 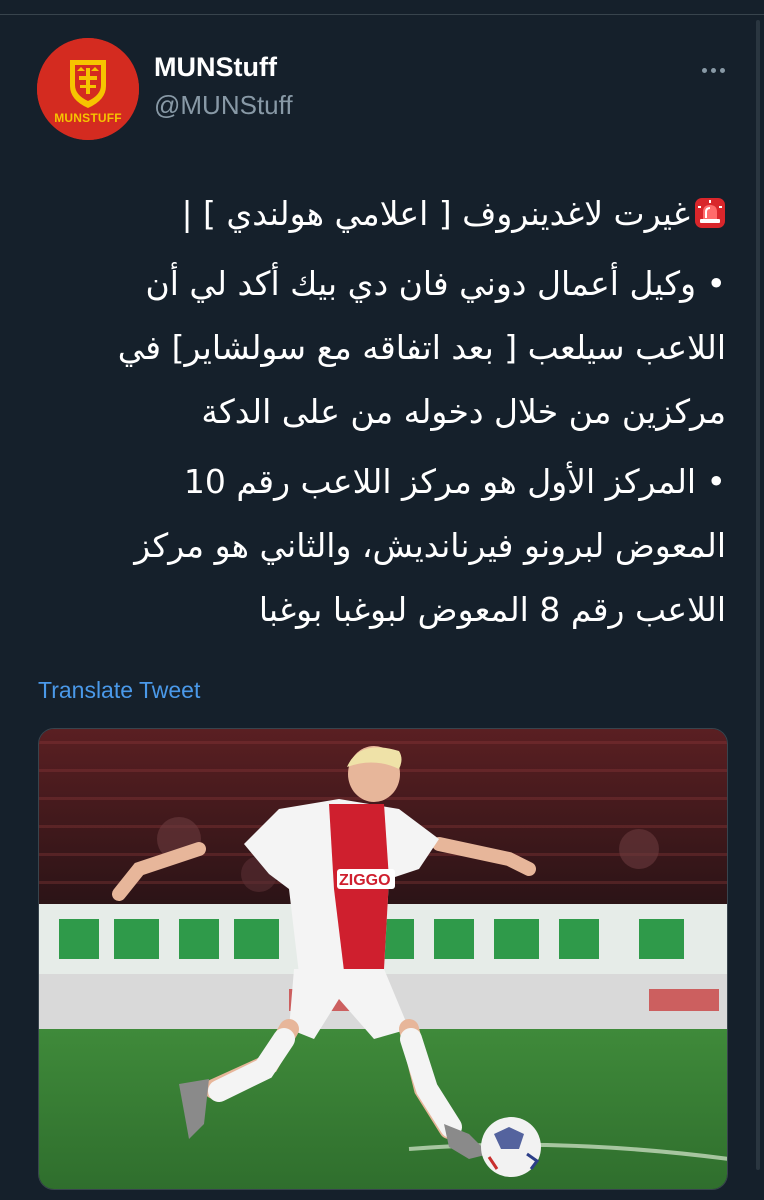 I want to click on tweet-line: مركزين من خلال دخوله من على الدكة, so click(x=463, y=411).